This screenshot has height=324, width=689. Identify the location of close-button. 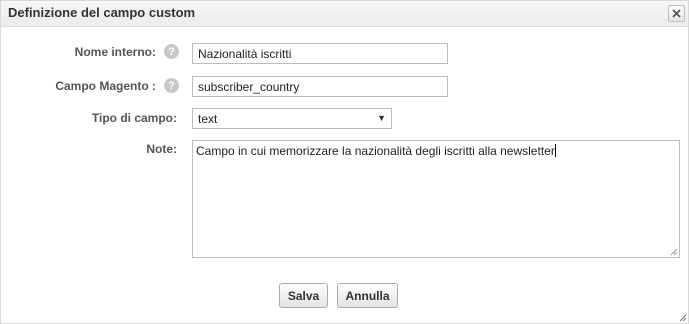
(676, 13).